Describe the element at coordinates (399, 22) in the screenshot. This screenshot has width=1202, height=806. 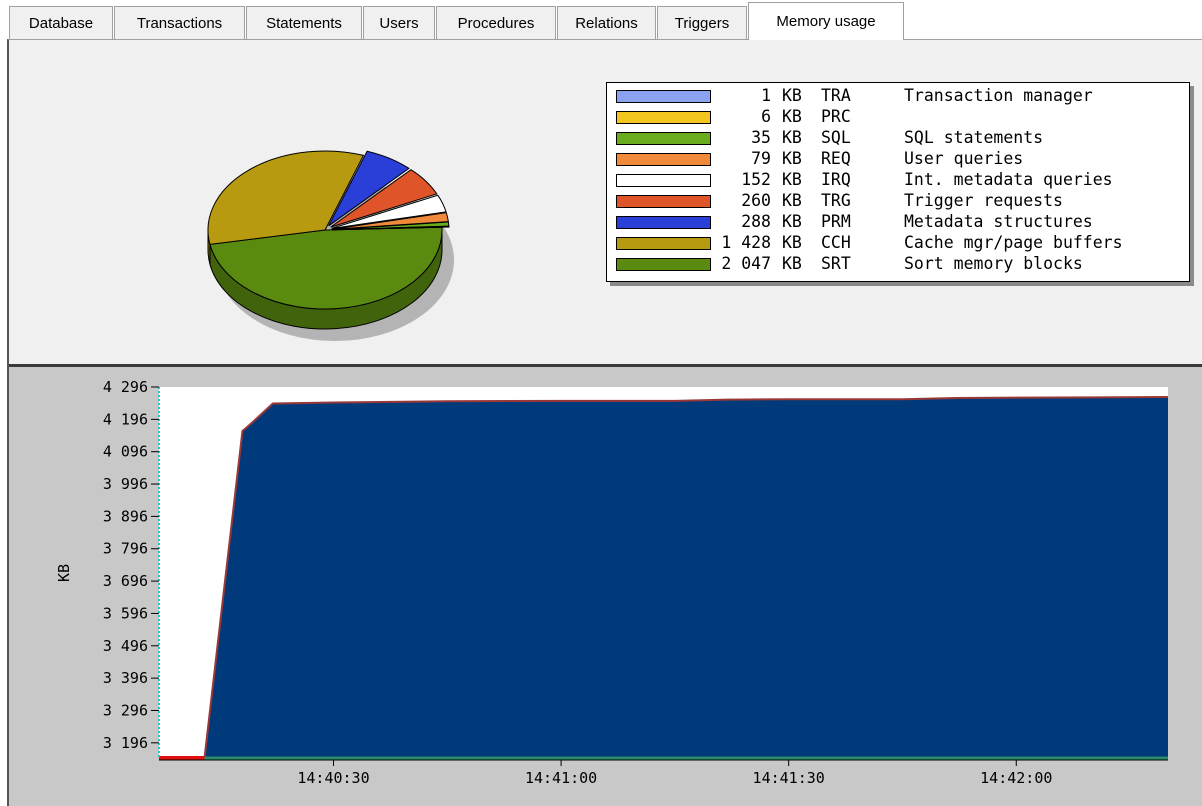
I see `tab-users: Users` at that location.